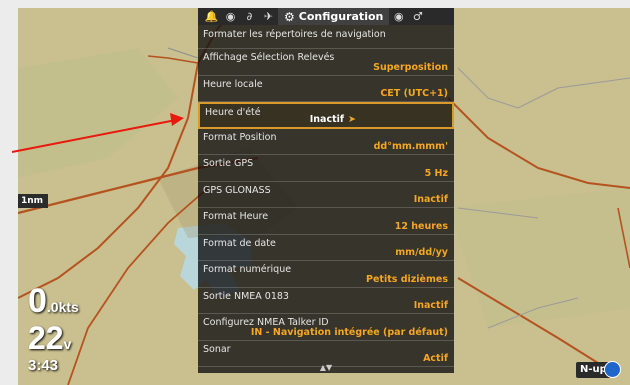  Describe the element at coordinates (46, 338) in the screenshot. I see `voltage-value: 22` at that location.